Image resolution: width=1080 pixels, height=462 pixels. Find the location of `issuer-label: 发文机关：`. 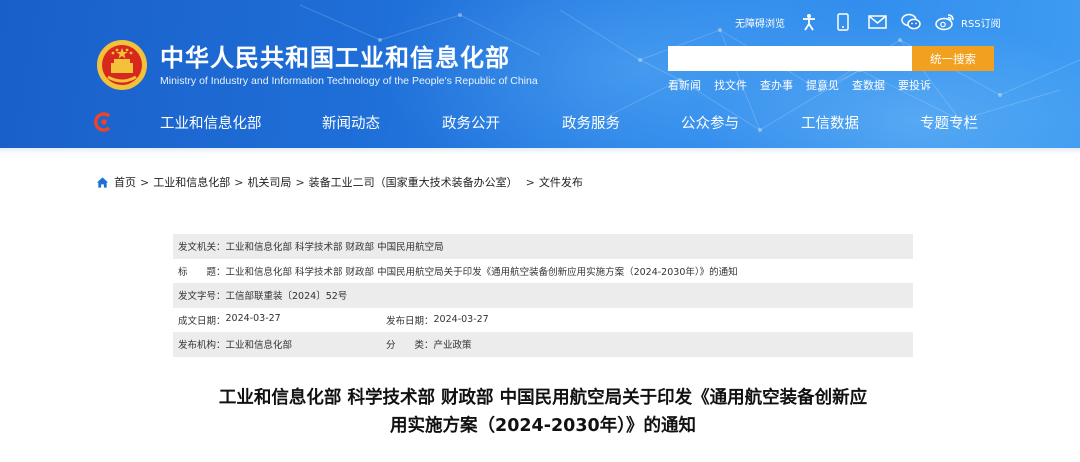

issuer-label: 发文机关： is located at coordinates (202, 248).